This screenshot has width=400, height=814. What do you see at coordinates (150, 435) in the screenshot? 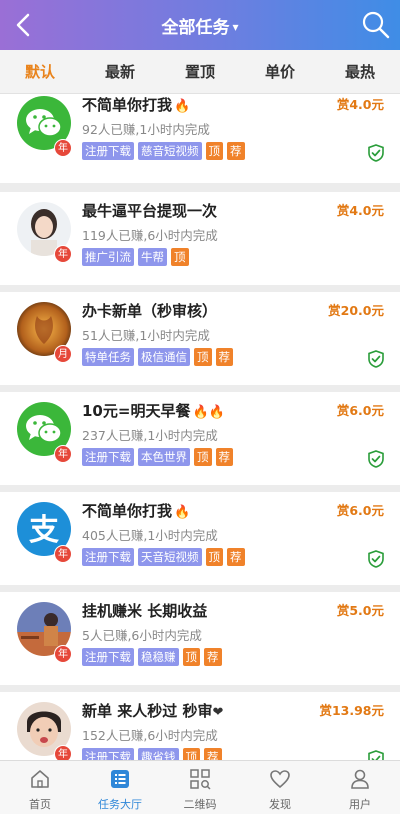
I see `task-stats: 237人已赚,1小时内完成` at bounding box center [150, 435].